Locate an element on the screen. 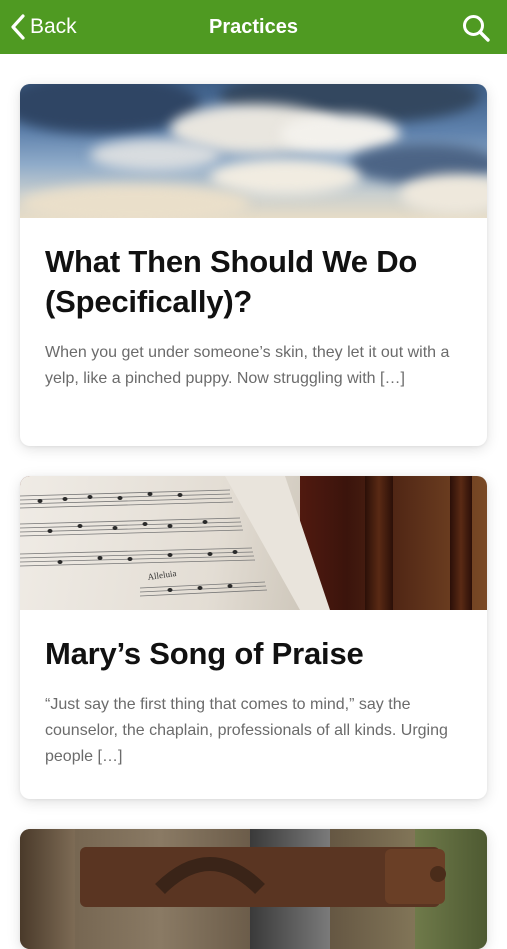  rusty-gate-latch-image is located at coordinates (253, 889).